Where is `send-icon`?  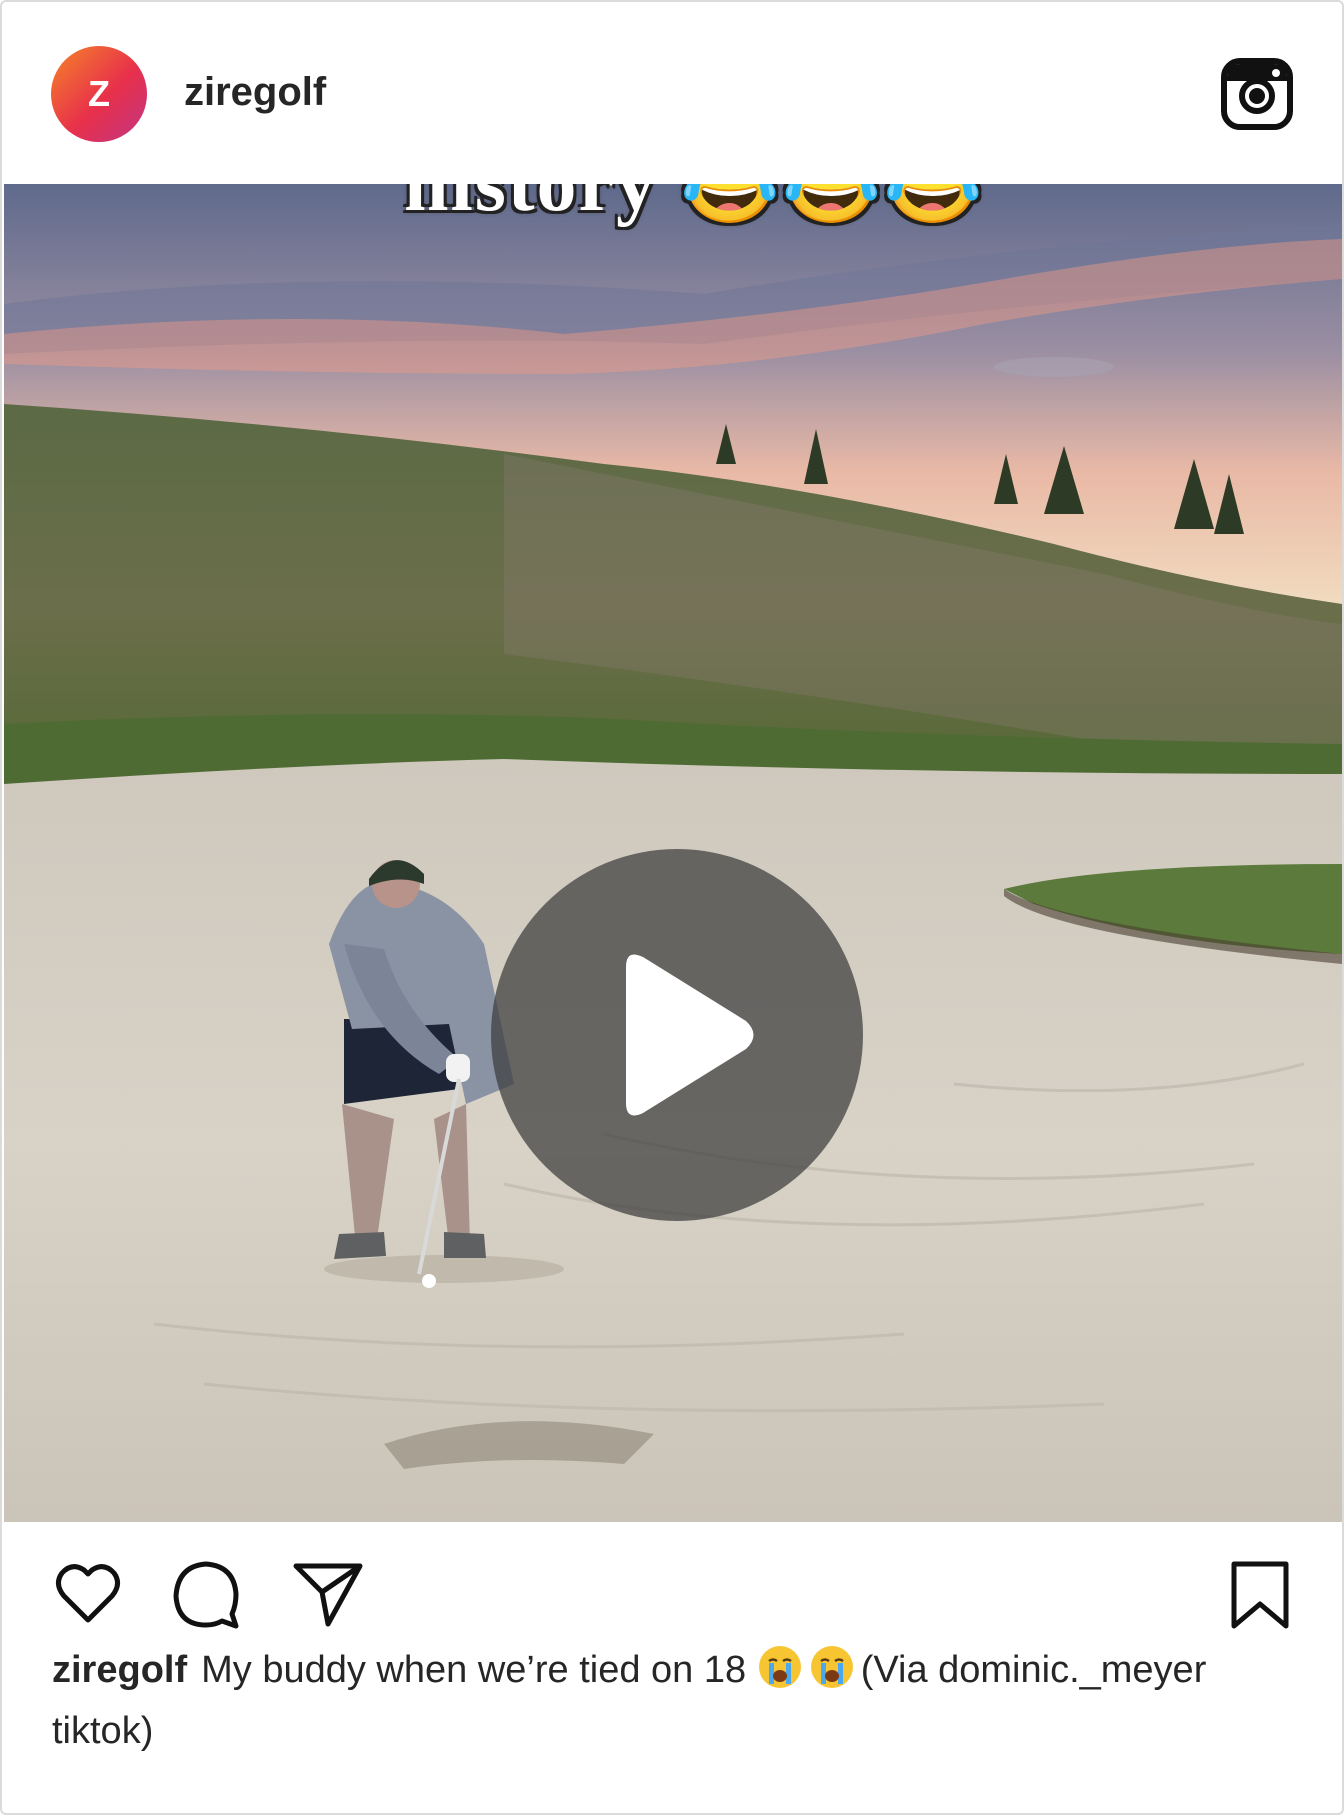
send-icon is located at coordinates (328, 1594).